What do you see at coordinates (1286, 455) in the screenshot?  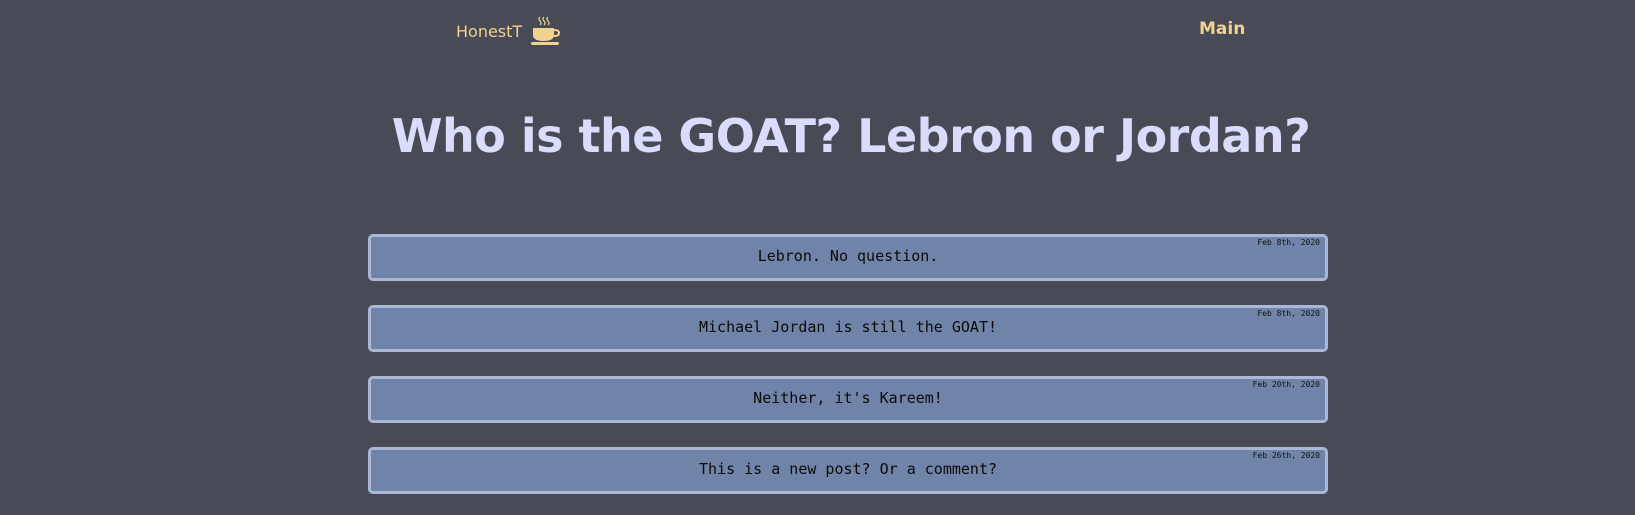 I see `post-date: Feb 26th, 2020` at bounding box center [1286, 455].